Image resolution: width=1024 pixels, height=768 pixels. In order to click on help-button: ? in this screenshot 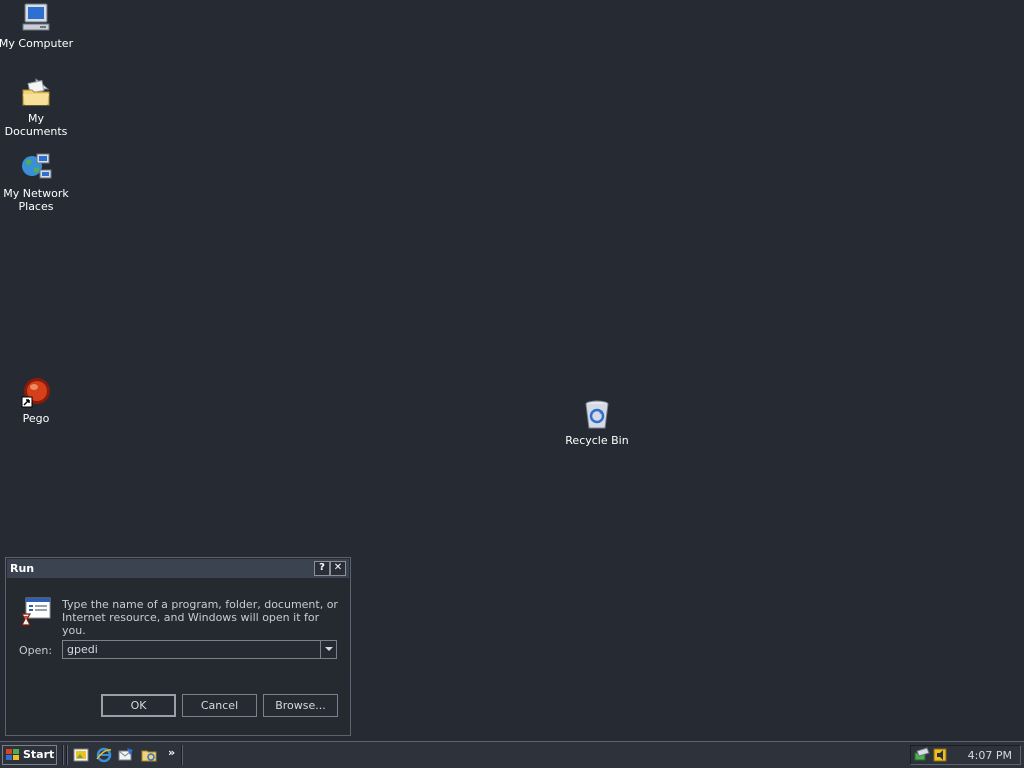, I will do `click(322, 568)`.